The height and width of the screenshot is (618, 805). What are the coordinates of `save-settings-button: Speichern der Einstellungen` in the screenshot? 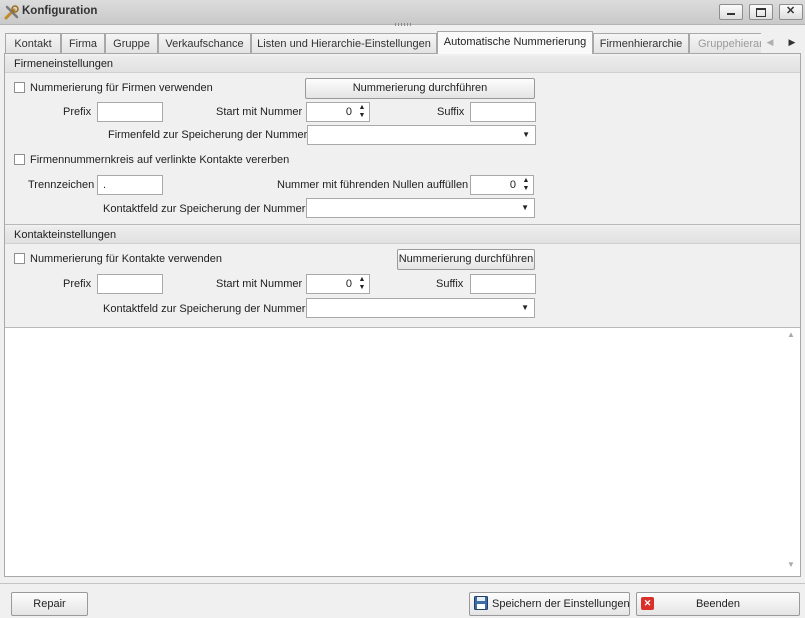 It's located at (549, 604).